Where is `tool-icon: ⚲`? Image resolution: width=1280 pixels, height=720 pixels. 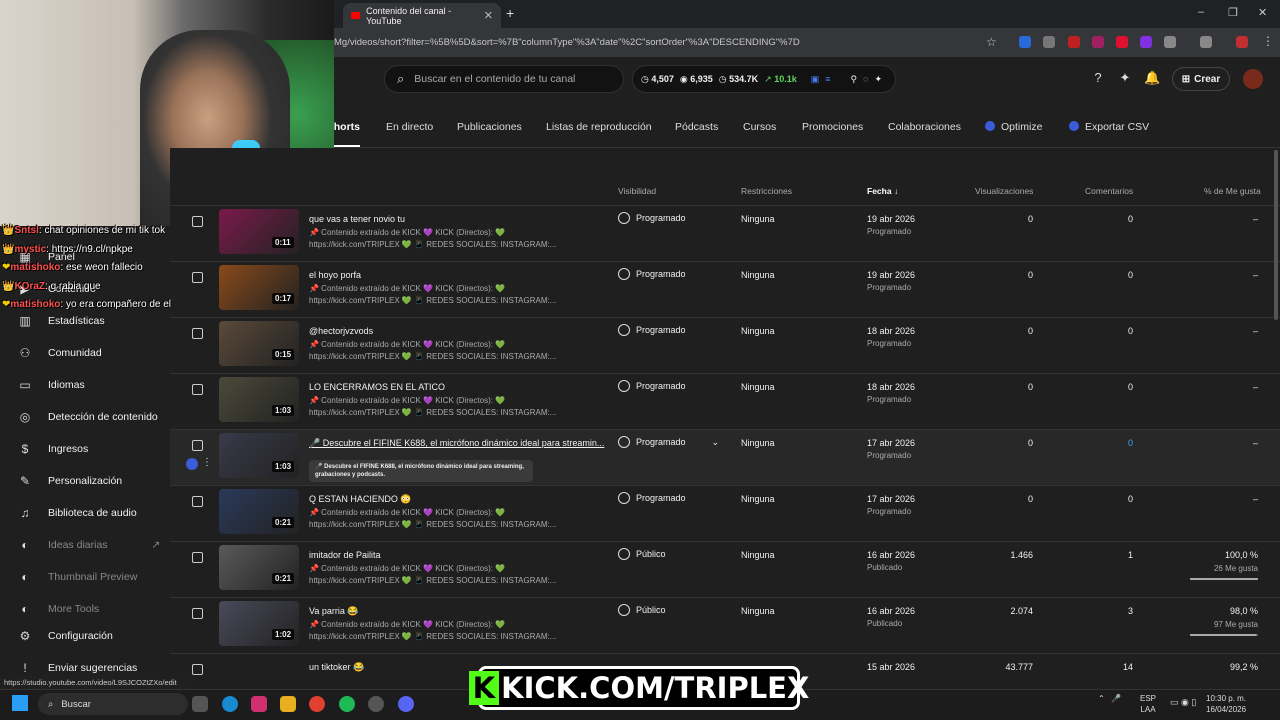 tool-icon: ⚲ is located at coordinates (854, 79).